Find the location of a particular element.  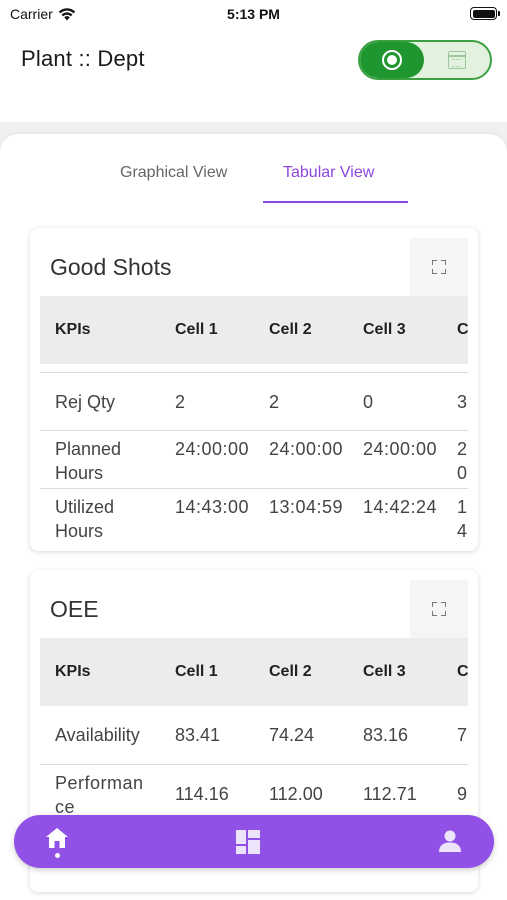

kpi-label: Planned Hours is located at coordinates (88, 461).